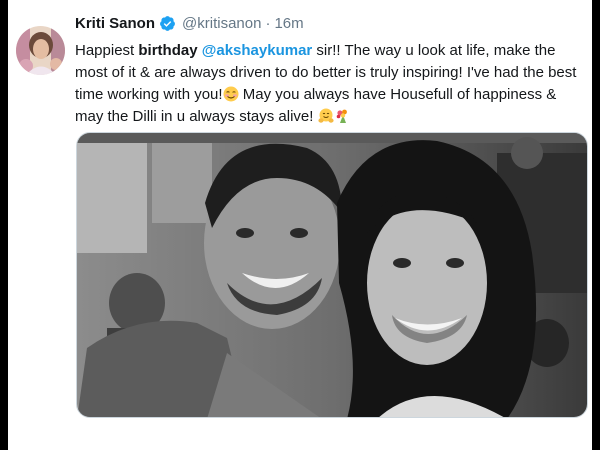  I want to click on tweet-timestamp: 16m, so click(288, 23).